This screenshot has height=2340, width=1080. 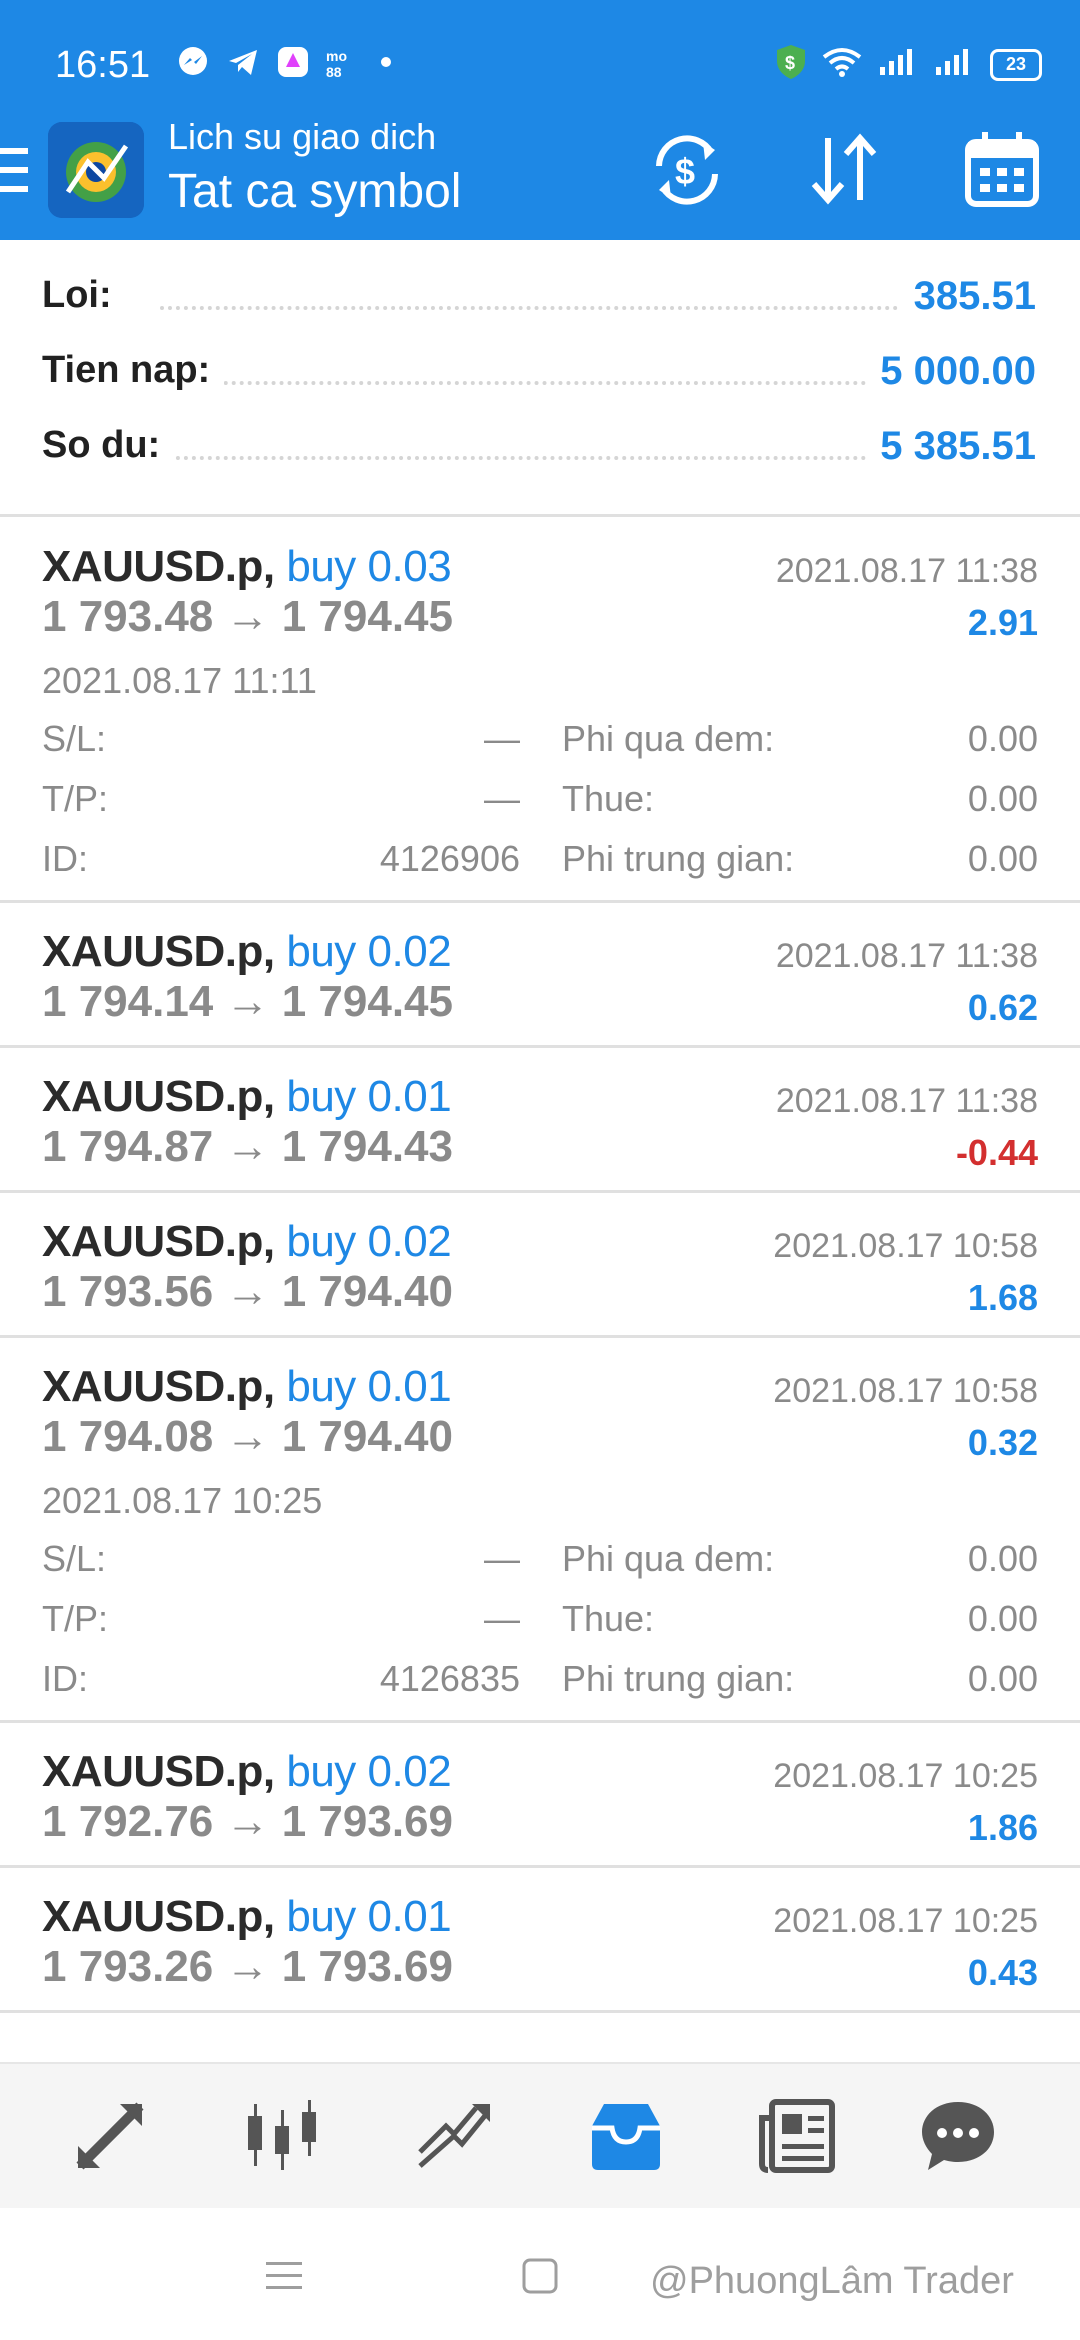 I want to click on svg-text: mo, so click(x=336, y=56).